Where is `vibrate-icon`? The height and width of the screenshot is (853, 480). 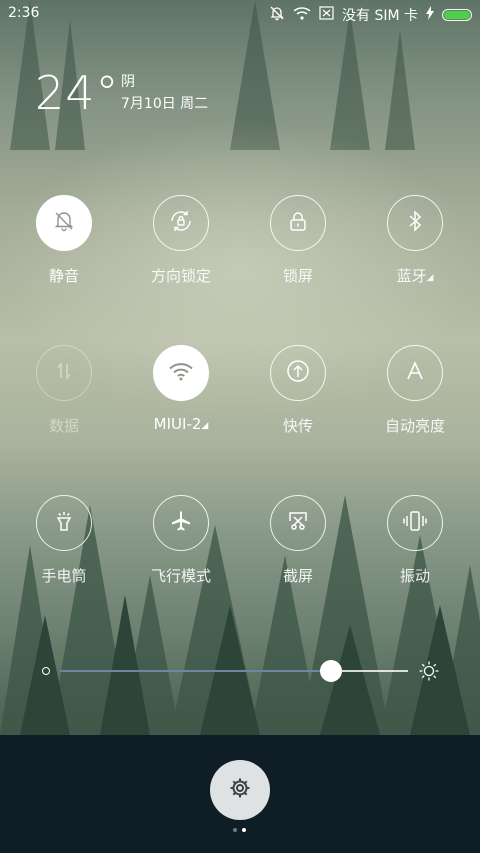 vibrate-icon is located at coordinates (415, 523).